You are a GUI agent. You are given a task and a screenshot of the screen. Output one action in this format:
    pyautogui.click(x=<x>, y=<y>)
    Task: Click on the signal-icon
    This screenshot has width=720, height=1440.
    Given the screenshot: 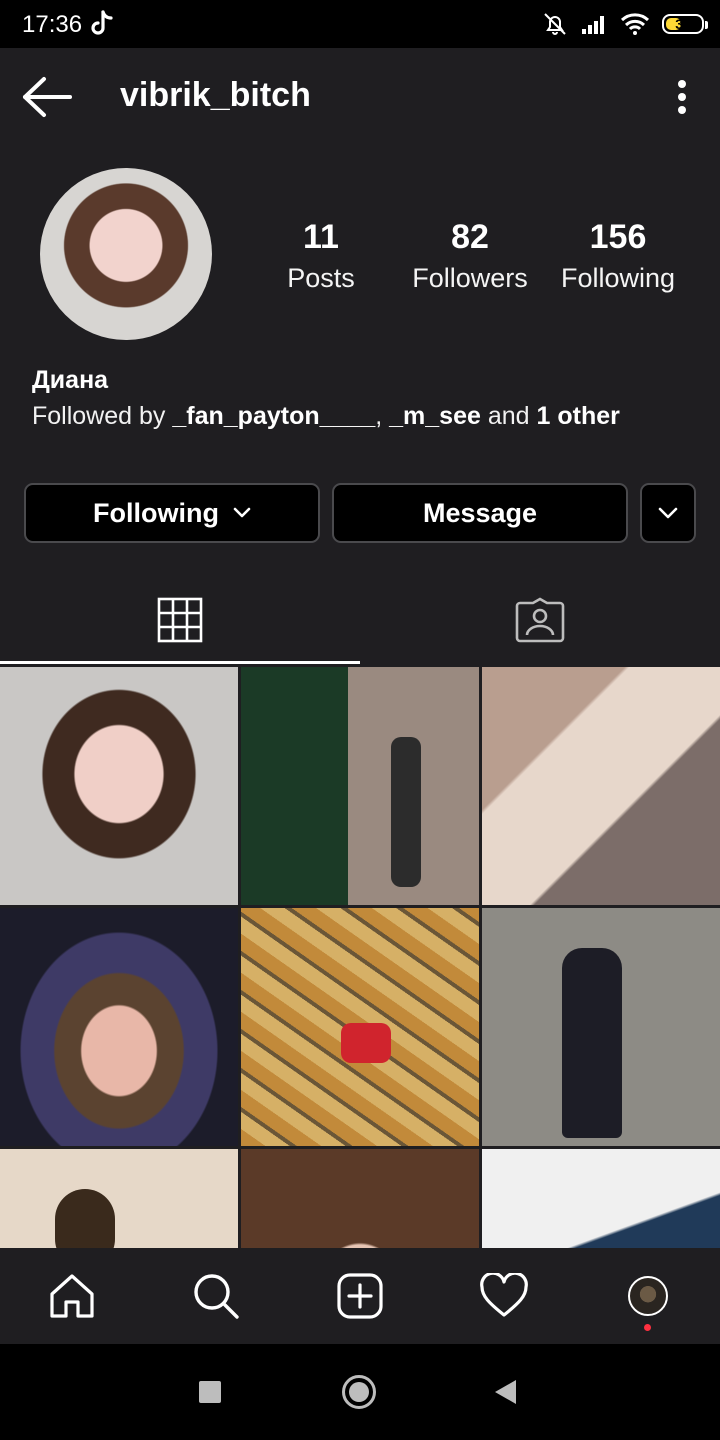 What is the action you would take?
    pyautogui.click(x=593, y=25)
    